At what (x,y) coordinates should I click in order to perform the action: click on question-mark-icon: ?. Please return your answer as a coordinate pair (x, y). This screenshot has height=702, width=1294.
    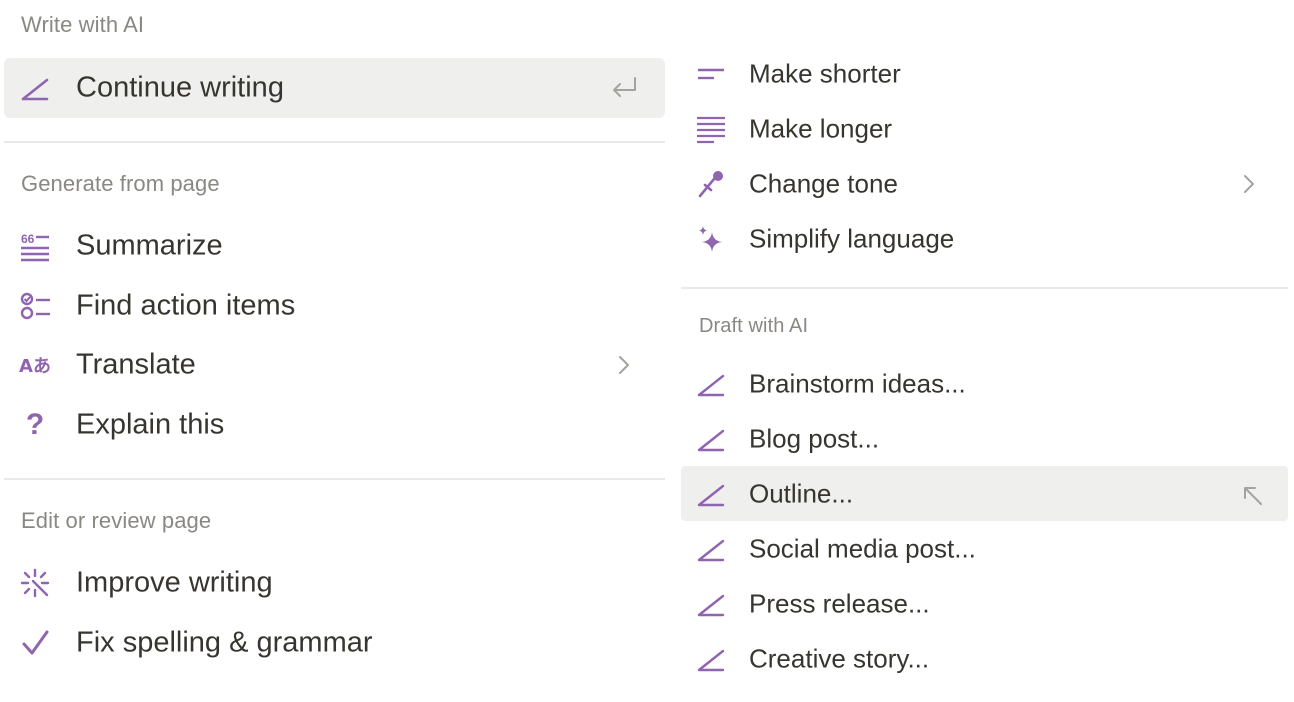
    Looking at the image, I should click on (35, 424).